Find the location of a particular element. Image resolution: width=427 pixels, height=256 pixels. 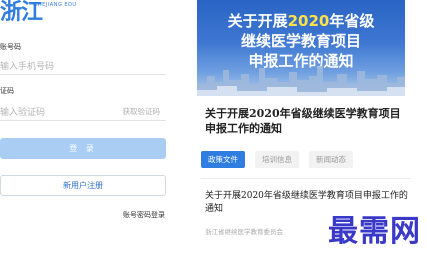

city-skyline-image is located at coordinates (301, 81).